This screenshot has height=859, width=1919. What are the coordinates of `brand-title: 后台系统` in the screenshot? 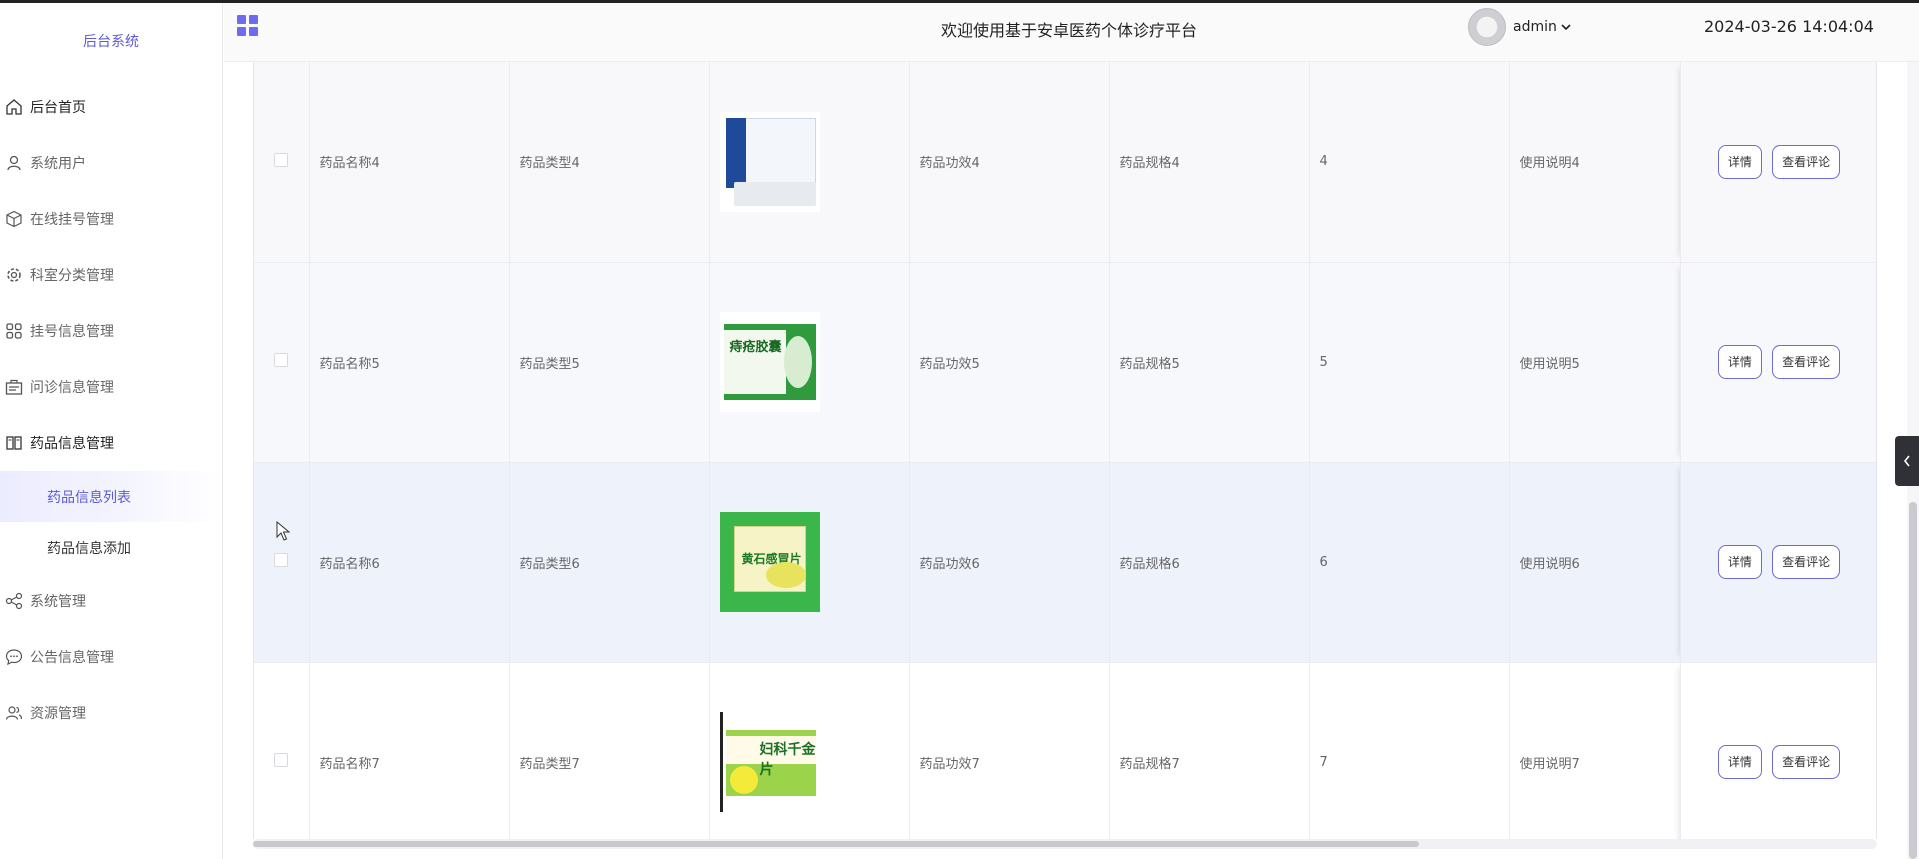 It's located at (111, 42).